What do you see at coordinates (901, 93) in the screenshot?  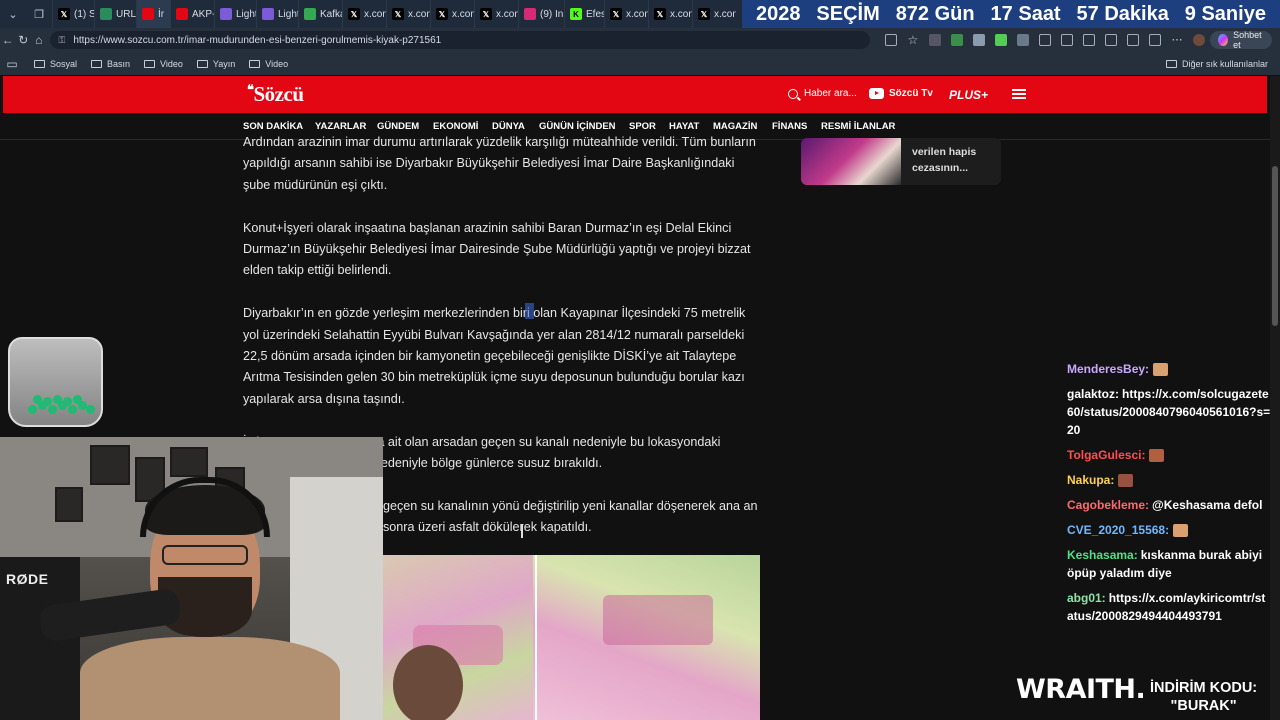 I see `sozcu-tv-link: Sözcü Tv` at bounding box center [901, 93].